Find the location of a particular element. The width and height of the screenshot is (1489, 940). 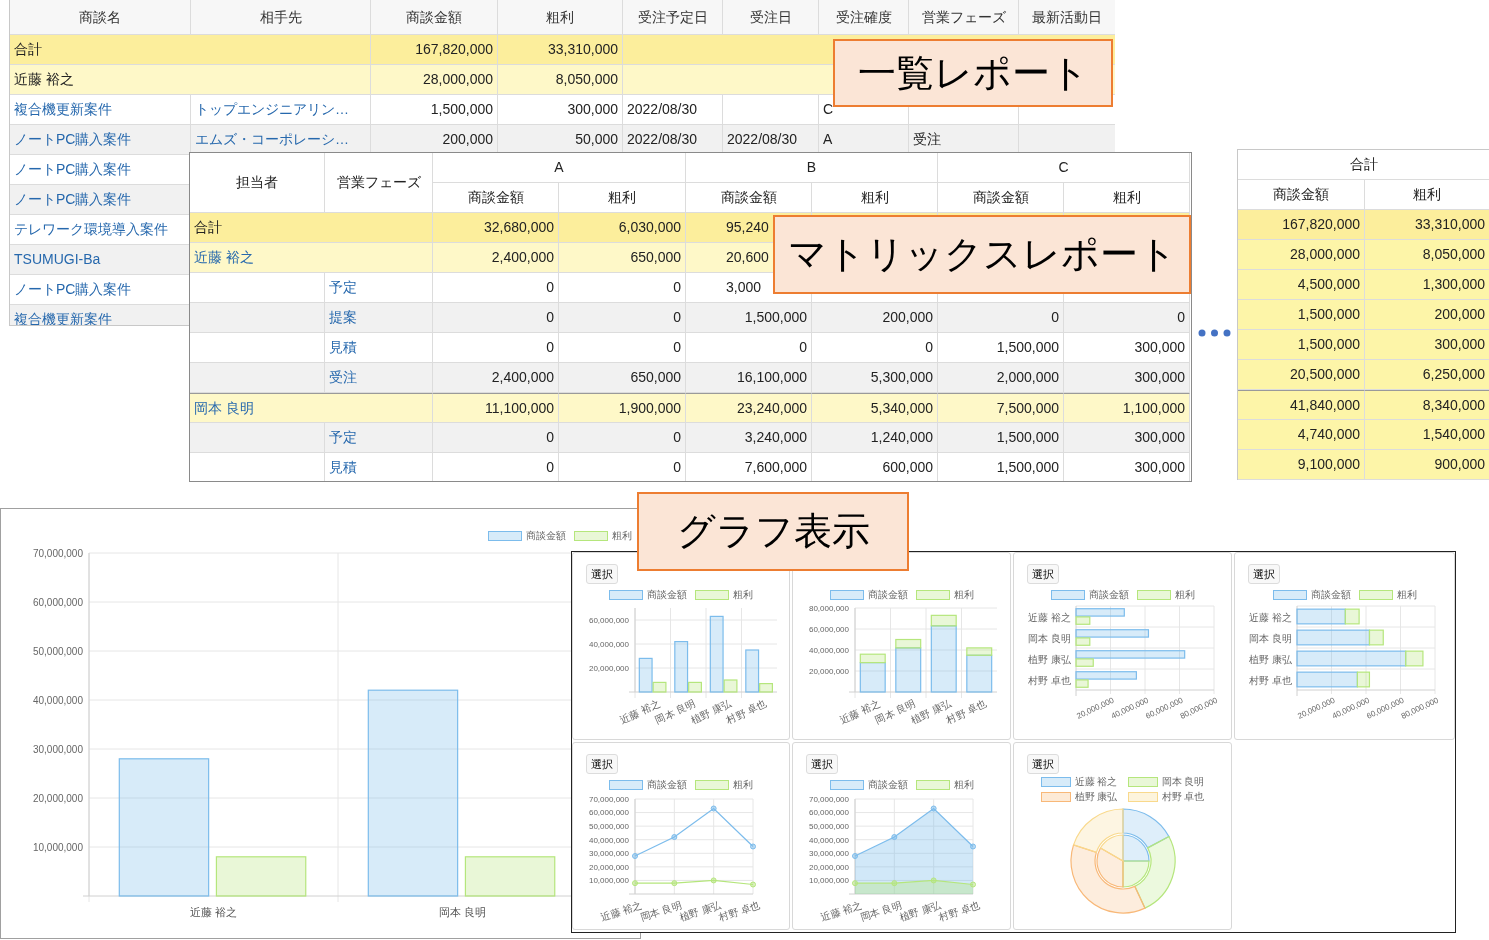

legend-label: 岡本 良明 is located at coordinates (1183, 782).